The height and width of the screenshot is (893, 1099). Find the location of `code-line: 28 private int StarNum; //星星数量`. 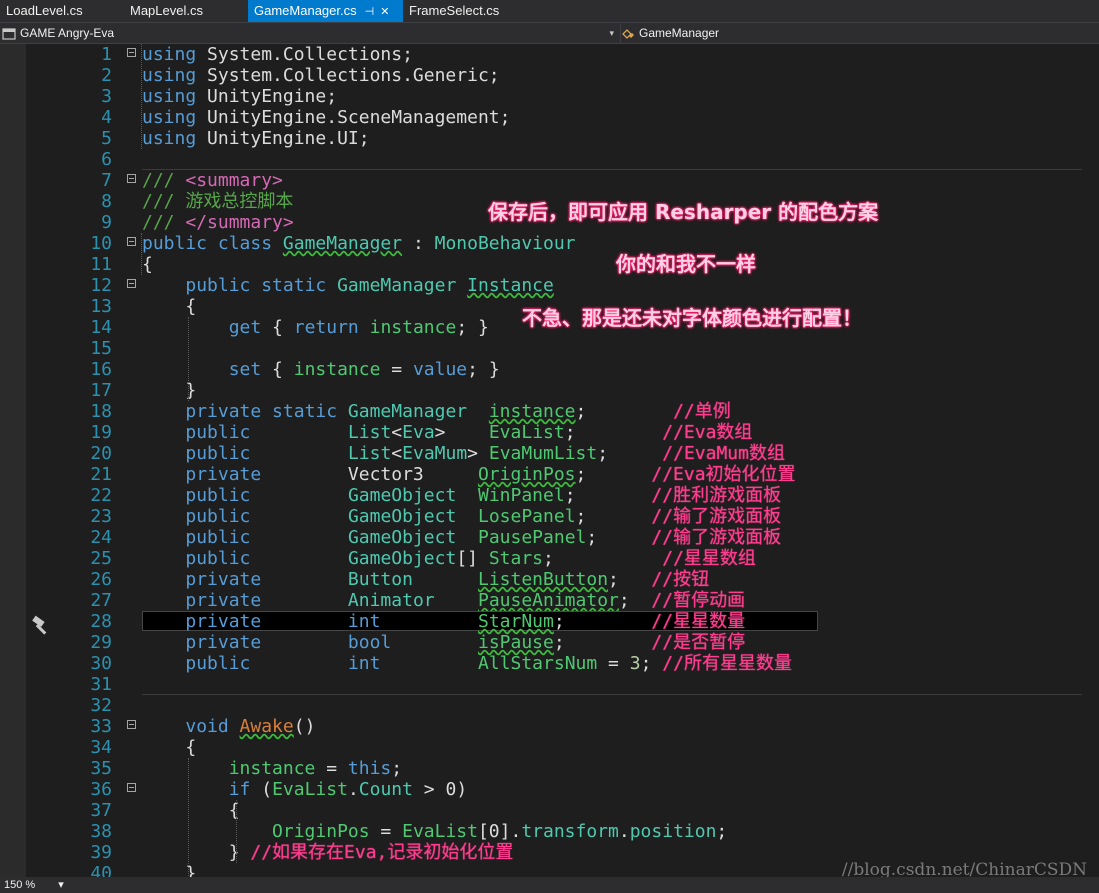

code-line: 28 private int StarNum; //星星数量 is located at coordinates (549, 621).